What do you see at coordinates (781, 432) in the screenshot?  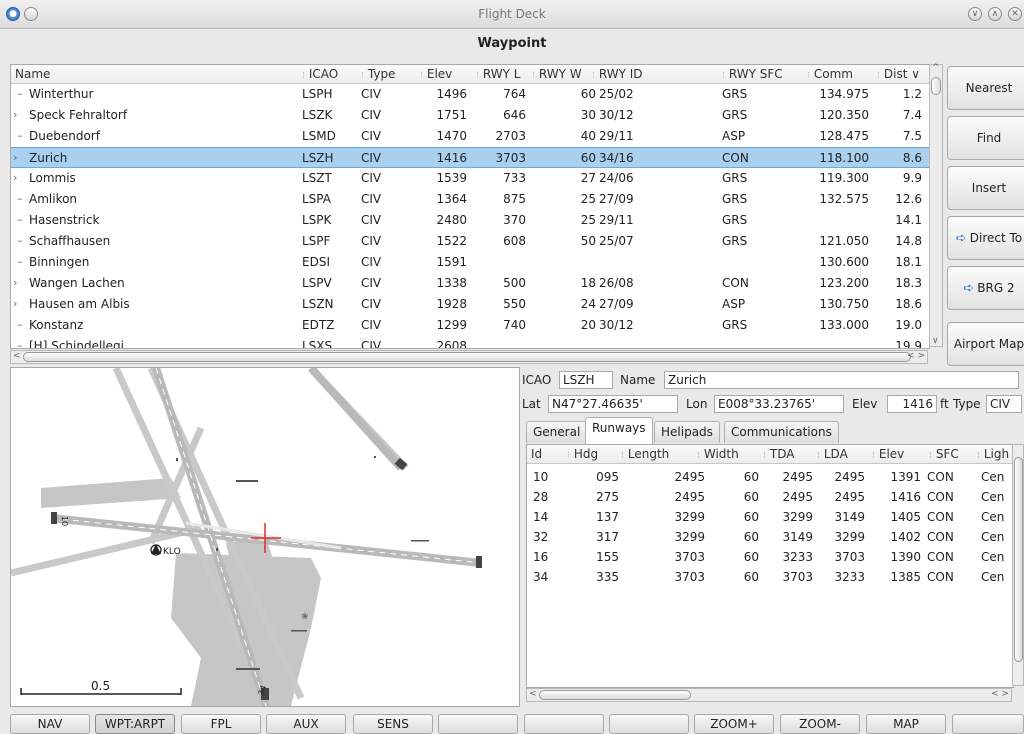 I see `tab-communications: Communications` at bounding box center [781, 432].